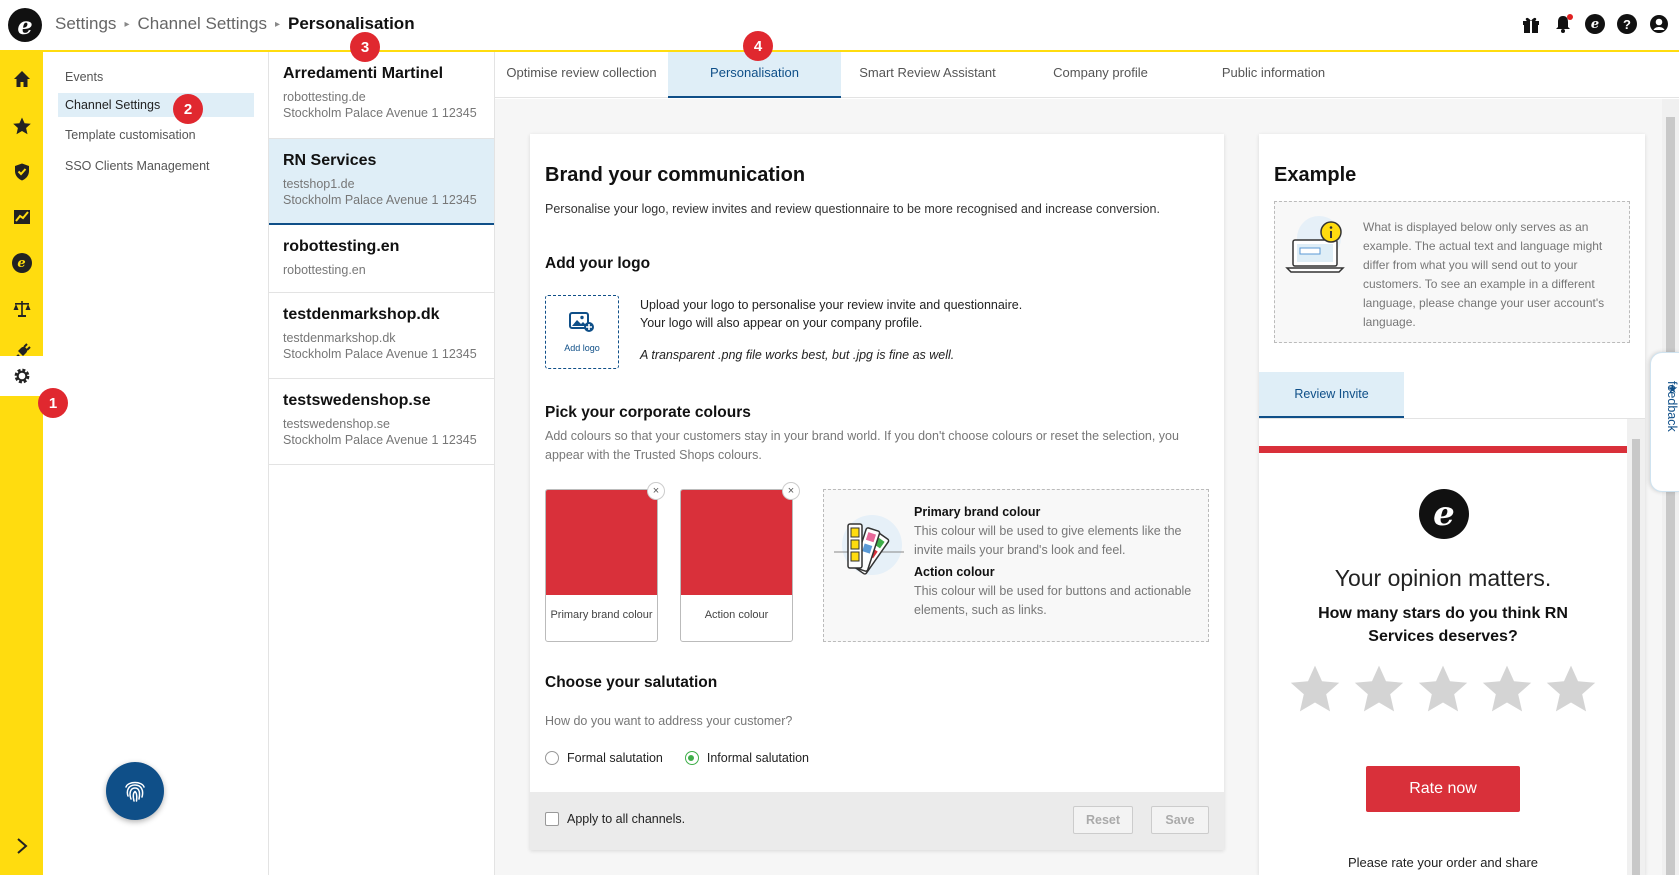  I want to click on primary-brand-colour-swatch: Primary brand colour ×, so click(605, 562).